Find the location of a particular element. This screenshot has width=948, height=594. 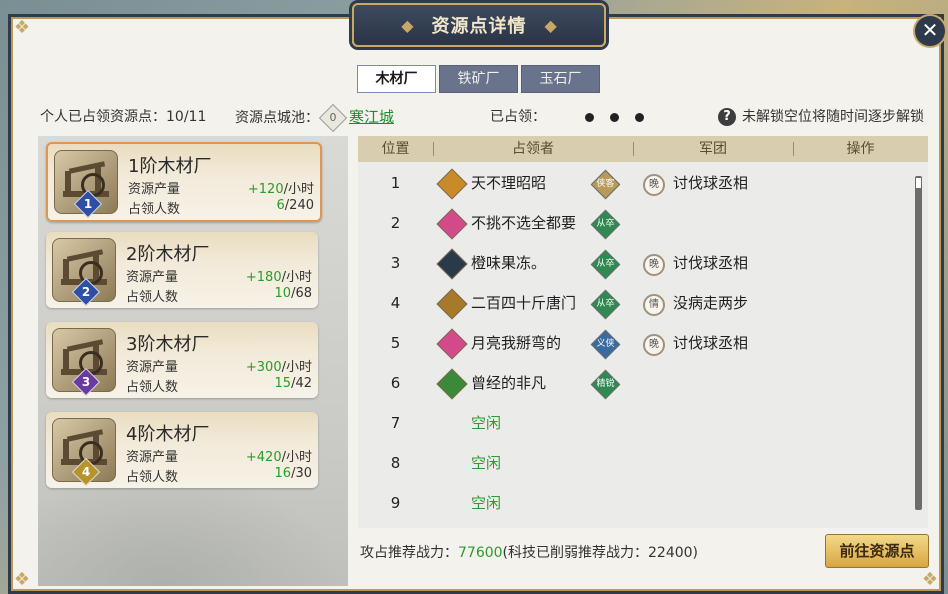

mill-card-1: 1 1阶木材厂 资源产量 +120/小时 占领人数 6/240 is located at coordinates (184, 182).